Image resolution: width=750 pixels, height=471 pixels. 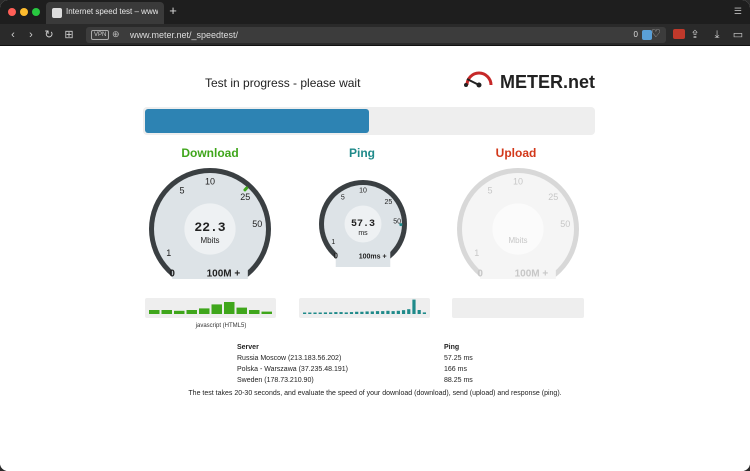 What do you see at coordinates (565, 224) in the screenshot?
I see `upload-tick-label: 50` at bounding box center [565, 224].